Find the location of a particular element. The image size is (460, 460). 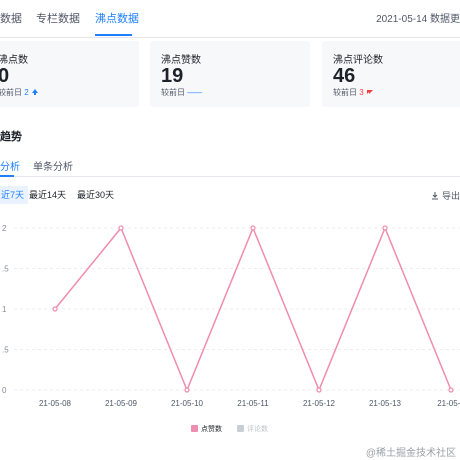

range-7-days-button: 近7天 is located at coordinates (14, 195).